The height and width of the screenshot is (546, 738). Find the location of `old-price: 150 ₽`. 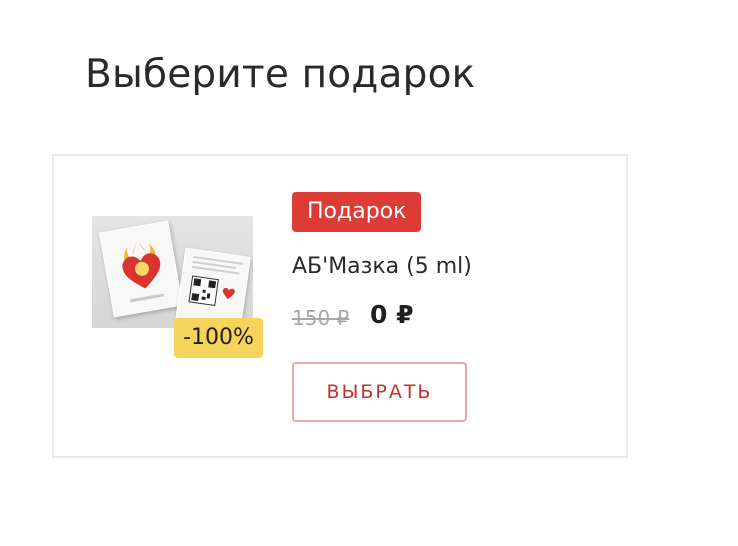

old-price: 150 ₽ is located at coordinates (321, 318).